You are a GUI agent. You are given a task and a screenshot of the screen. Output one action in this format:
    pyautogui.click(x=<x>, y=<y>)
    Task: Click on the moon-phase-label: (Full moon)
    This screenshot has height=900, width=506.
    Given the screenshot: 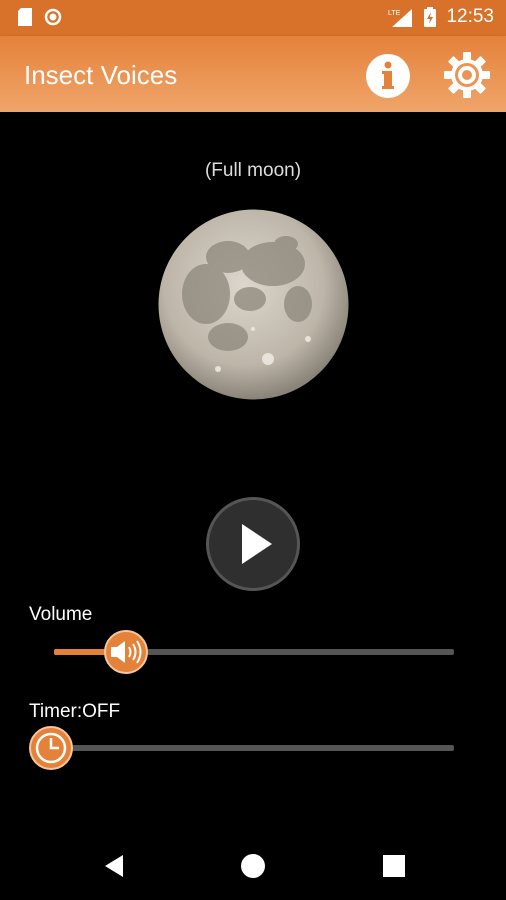 What is the action you would take?
    pyautogui.click(x=253, y=170)
    